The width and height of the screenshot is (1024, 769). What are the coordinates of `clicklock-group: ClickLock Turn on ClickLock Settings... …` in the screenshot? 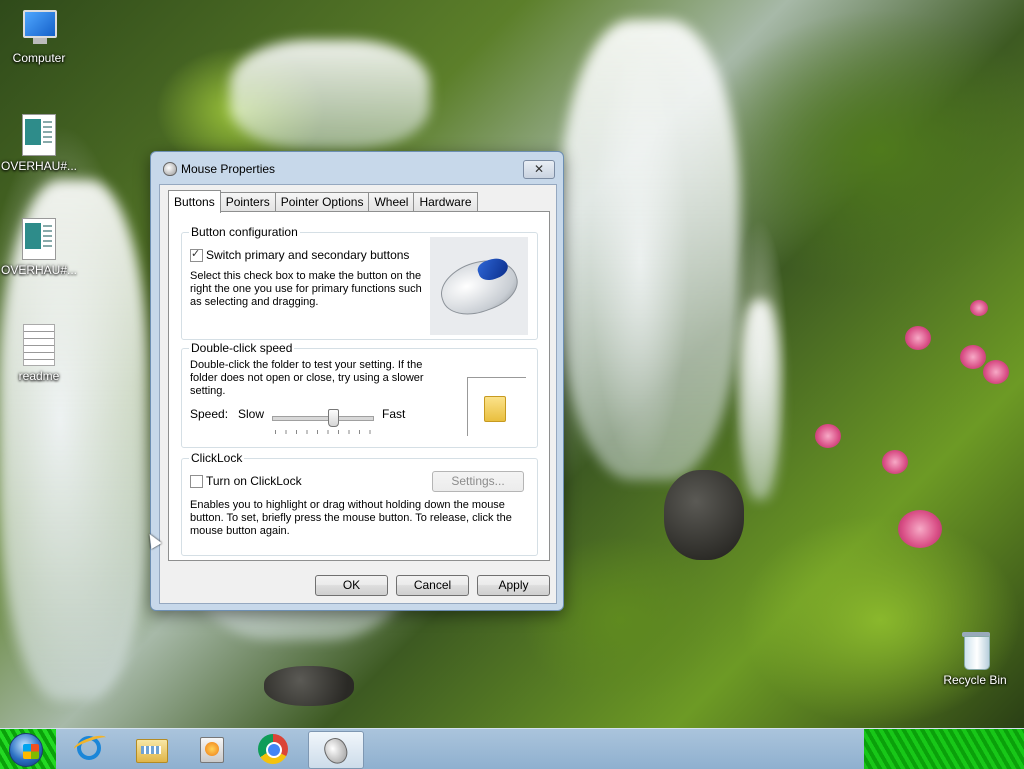 It's located at (359, 503).